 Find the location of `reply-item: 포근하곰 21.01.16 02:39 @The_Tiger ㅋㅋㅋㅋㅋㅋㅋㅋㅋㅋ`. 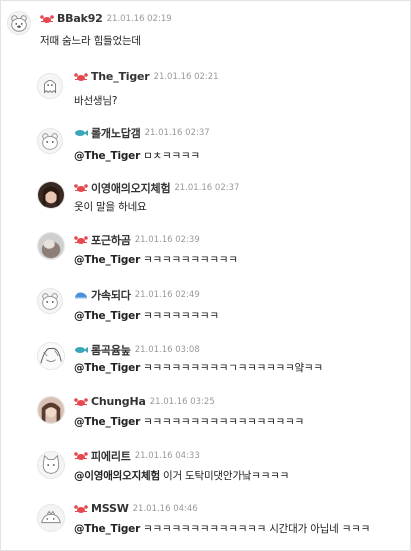

reply-item: 포근하곰 21.01.16 02:39 @The_Tiger ㅋㅋㅋㅋㅋㅋㅋㅋㅋㅋ is located at coordinates (222, 251).